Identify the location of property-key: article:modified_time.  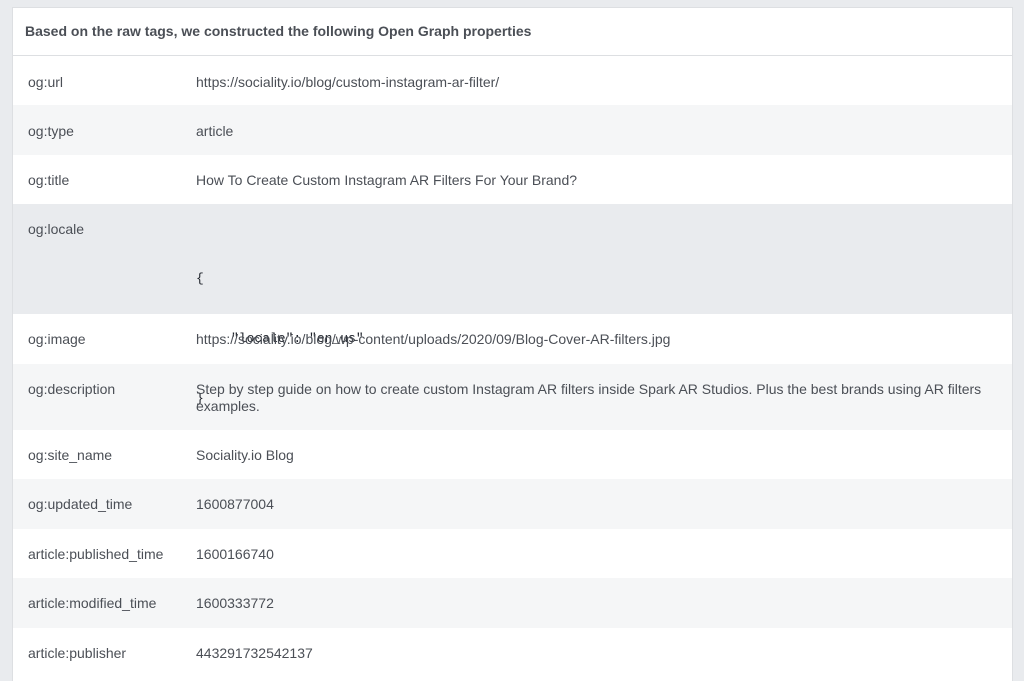
(92, 603).